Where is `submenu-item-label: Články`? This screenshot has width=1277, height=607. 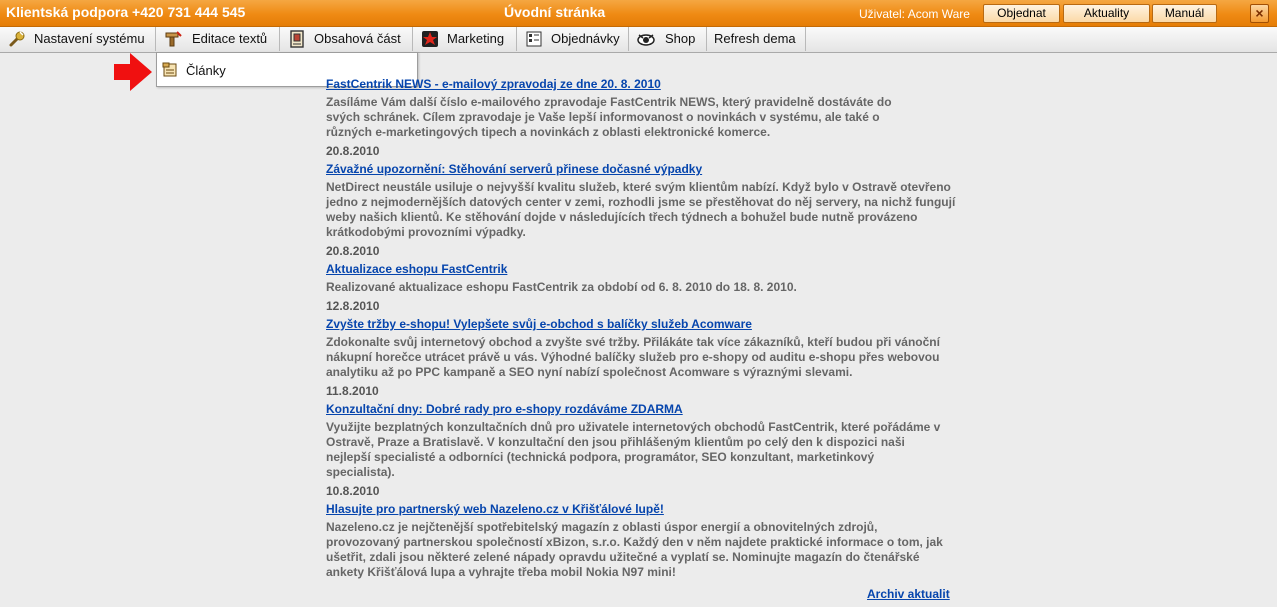 submenu-item-label: Články is located at coordinates (206, 70).